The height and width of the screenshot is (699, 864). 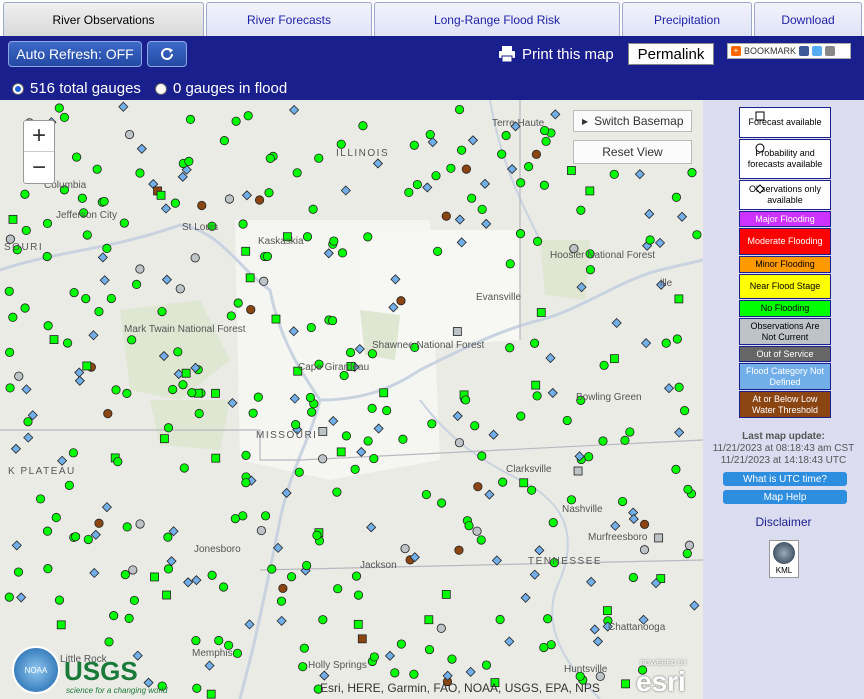 What do you see at coordinates (289, 19) in the screenshot?
I see `tab-river-forecasts: River Forecasts` at bounding box center [289, 19].